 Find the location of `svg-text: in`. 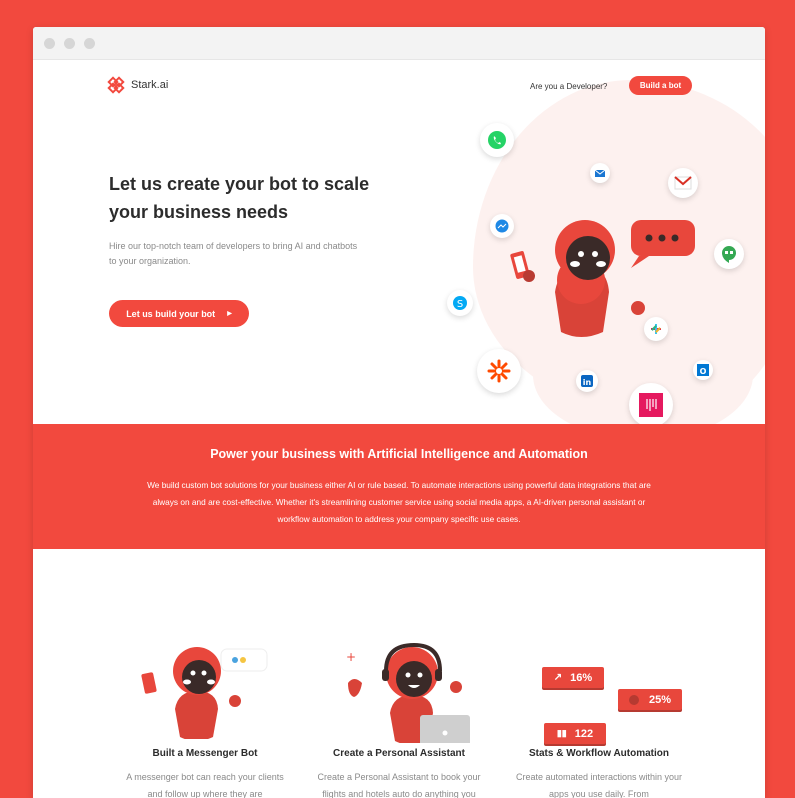

svg-text: in is located at coordinates (587, 382).